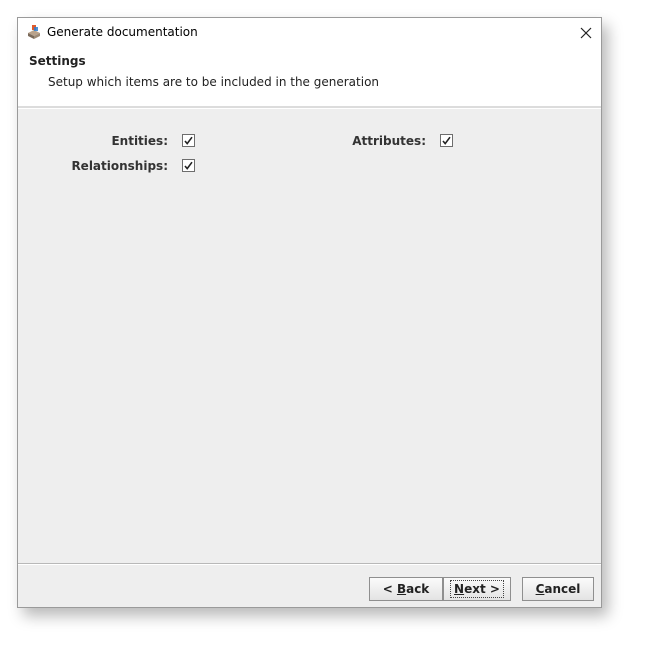  Describe the element at coordinates (482, 589) in the screenshot. I see `next-button-label: ext >` at that location.